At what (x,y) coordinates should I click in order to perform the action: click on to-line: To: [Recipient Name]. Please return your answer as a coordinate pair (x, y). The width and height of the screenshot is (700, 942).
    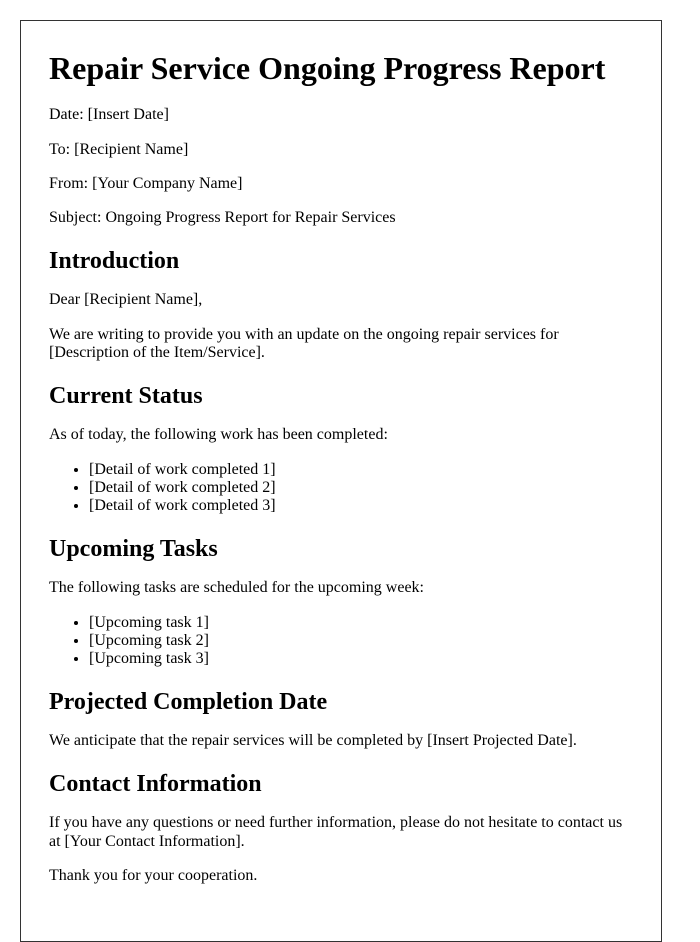
    Looking at the image, I should click on (341, 150).